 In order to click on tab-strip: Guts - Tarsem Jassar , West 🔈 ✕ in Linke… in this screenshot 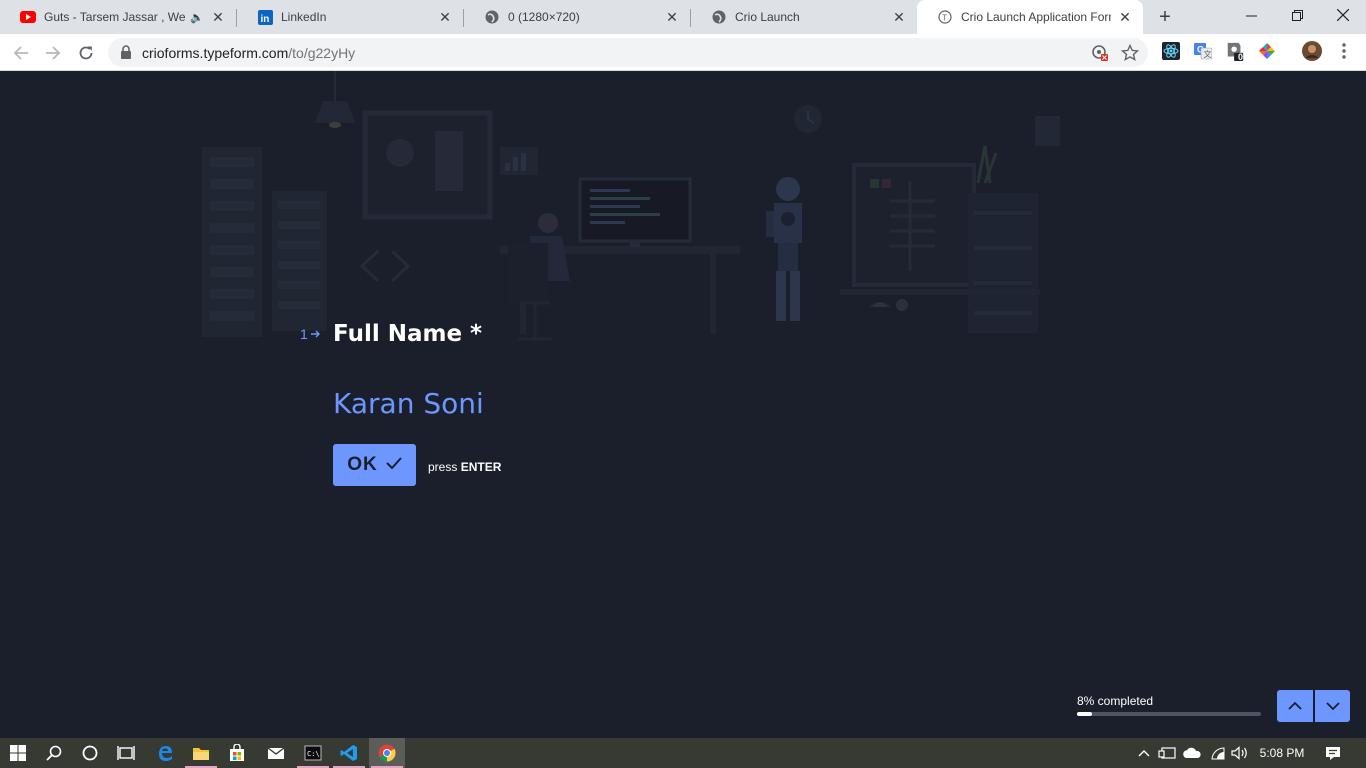, I will do `click(683, 17)`.